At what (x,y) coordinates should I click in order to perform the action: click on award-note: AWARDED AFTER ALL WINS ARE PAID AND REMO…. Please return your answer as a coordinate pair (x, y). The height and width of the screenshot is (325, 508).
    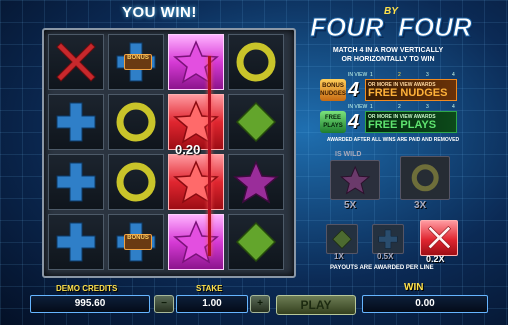
    Looking at the image, I should click on (393, 140).